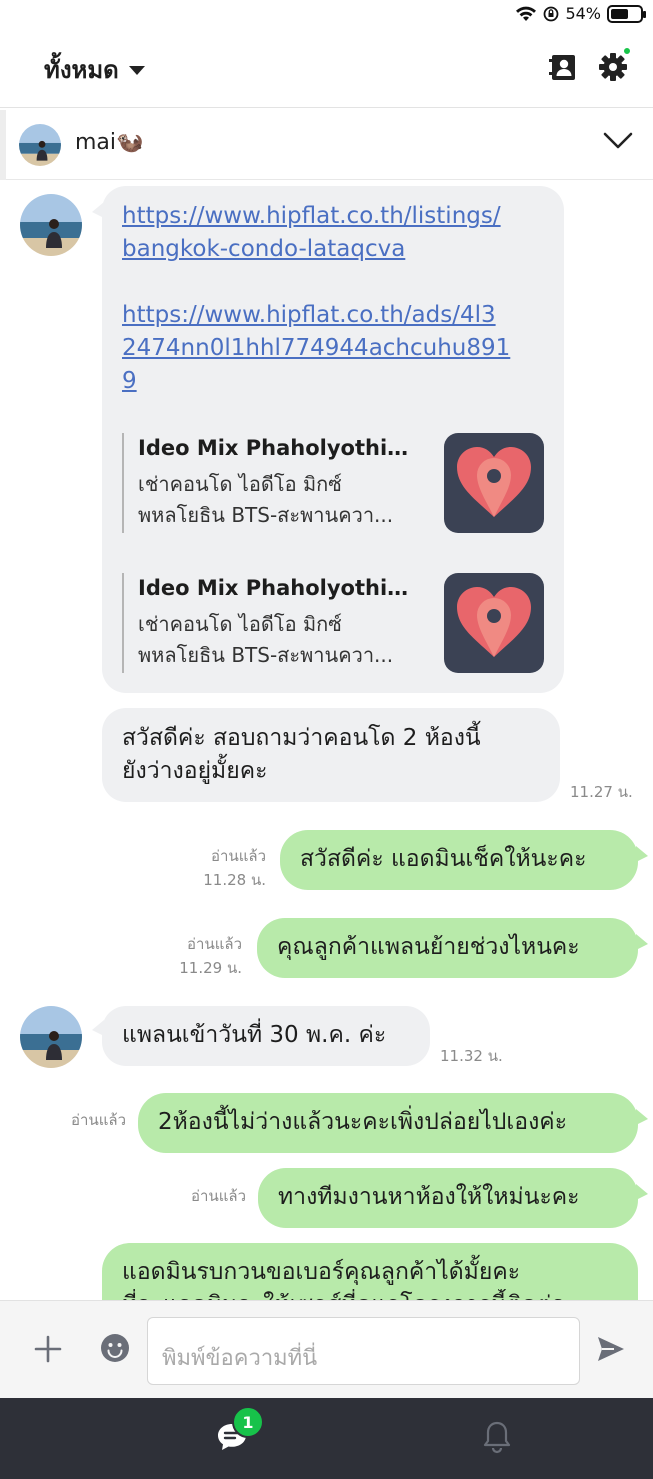 This screenshot has width=653, height=1479. What do you see at coordinates (332, 315) in the screenshot?
I see `link-ads: https://www.hipflat.co.th/ads/4l3` at bounding box center [332, 315].